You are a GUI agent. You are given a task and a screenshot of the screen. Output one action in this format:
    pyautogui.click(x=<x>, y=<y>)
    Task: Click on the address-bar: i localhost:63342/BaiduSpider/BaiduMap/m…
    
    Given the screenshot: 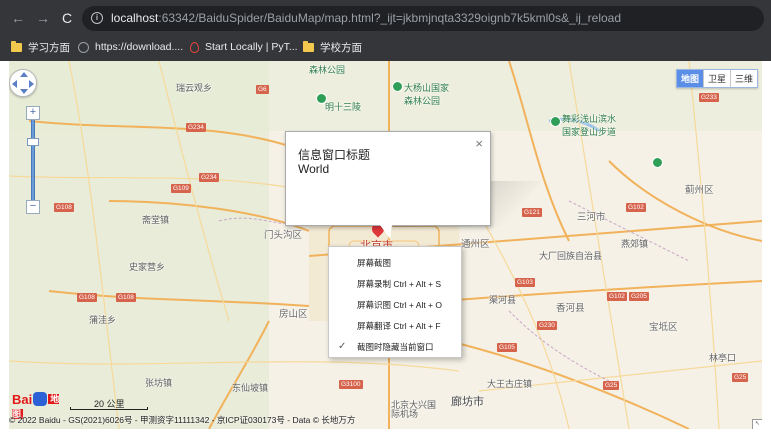 What is the action you would take?
    pyautogui.click(x=423, y=18)
    